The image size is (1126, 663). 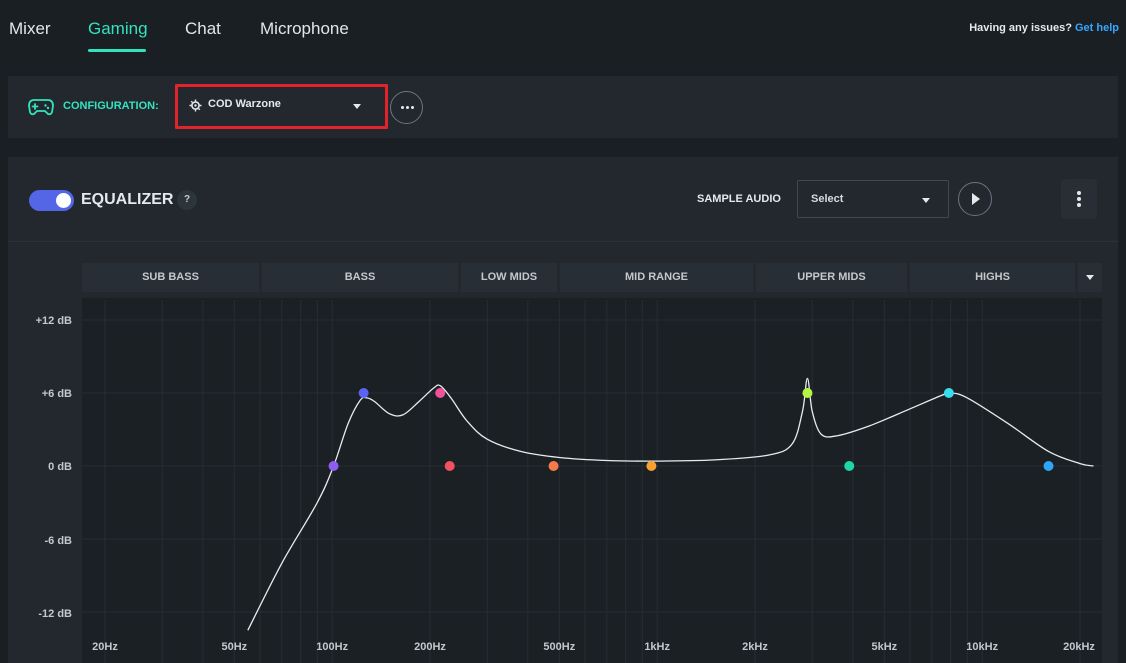 What do you see at coordinates (332, 647) in the screenshot?
I see `x-label: 100Hz` at bounding box center [332, 647].